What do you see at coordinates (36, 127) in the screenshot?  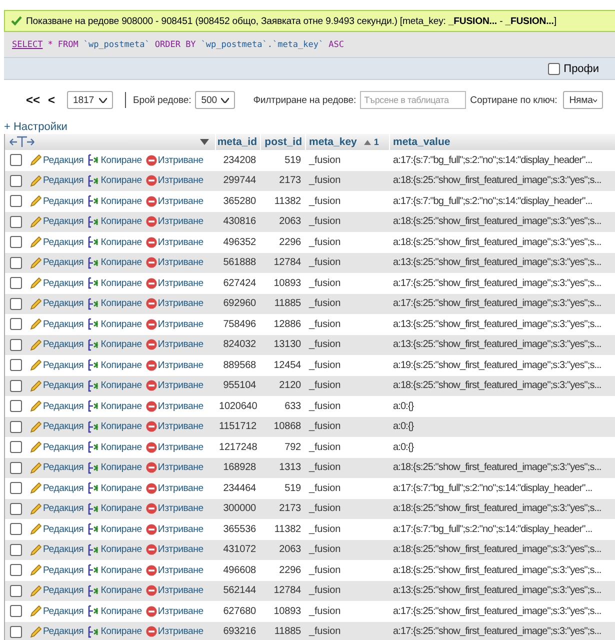 I see `settings-link: + Настройки` at bounding box center [36, 127].